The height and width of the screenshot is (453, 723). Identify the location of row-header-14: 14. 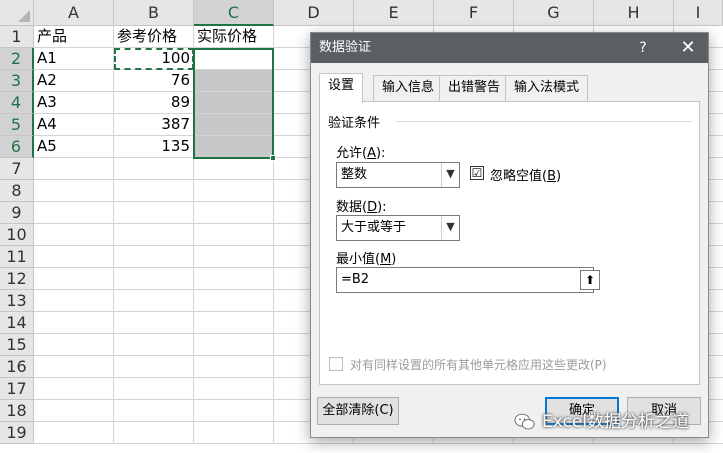
(17, 323).